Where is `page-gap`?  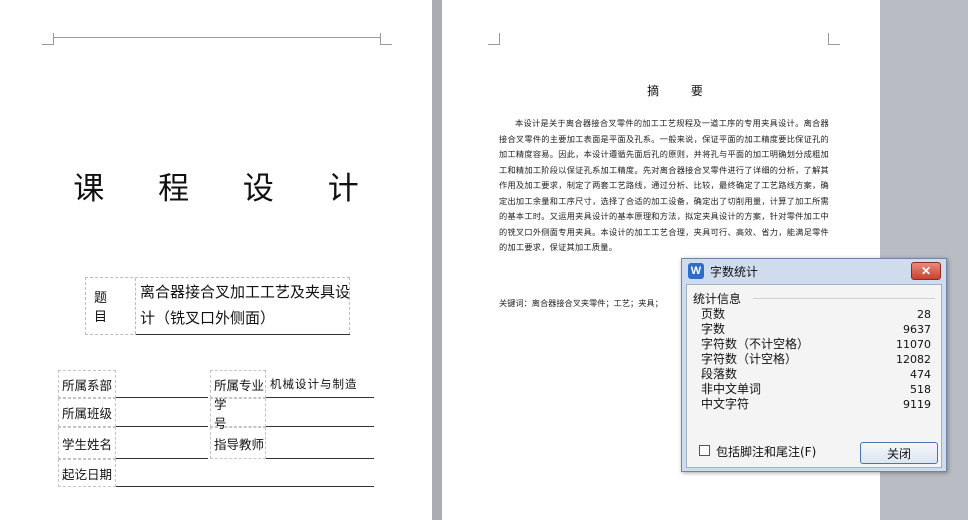
page-gap is located at coordinates (437, 260).